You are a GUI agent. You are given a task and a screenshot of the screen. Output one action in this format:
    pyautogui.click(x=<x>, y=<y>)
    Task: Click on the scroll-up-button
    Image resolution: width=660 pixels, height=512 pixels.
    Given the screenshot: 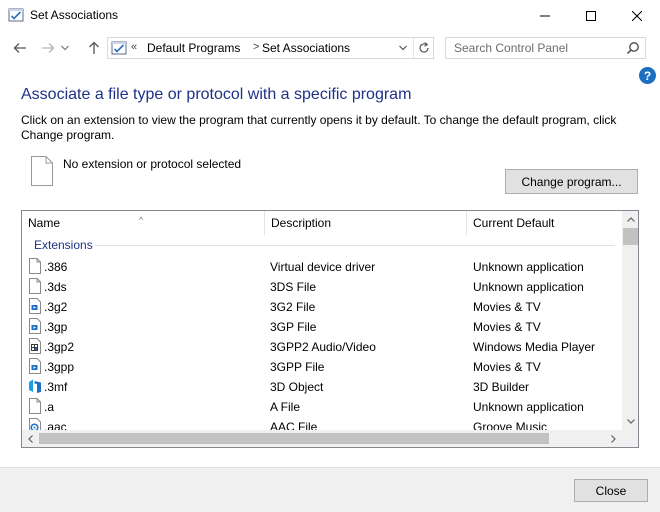 What is the action you would take?
    pyautogui.click(x=630, y=219)
    